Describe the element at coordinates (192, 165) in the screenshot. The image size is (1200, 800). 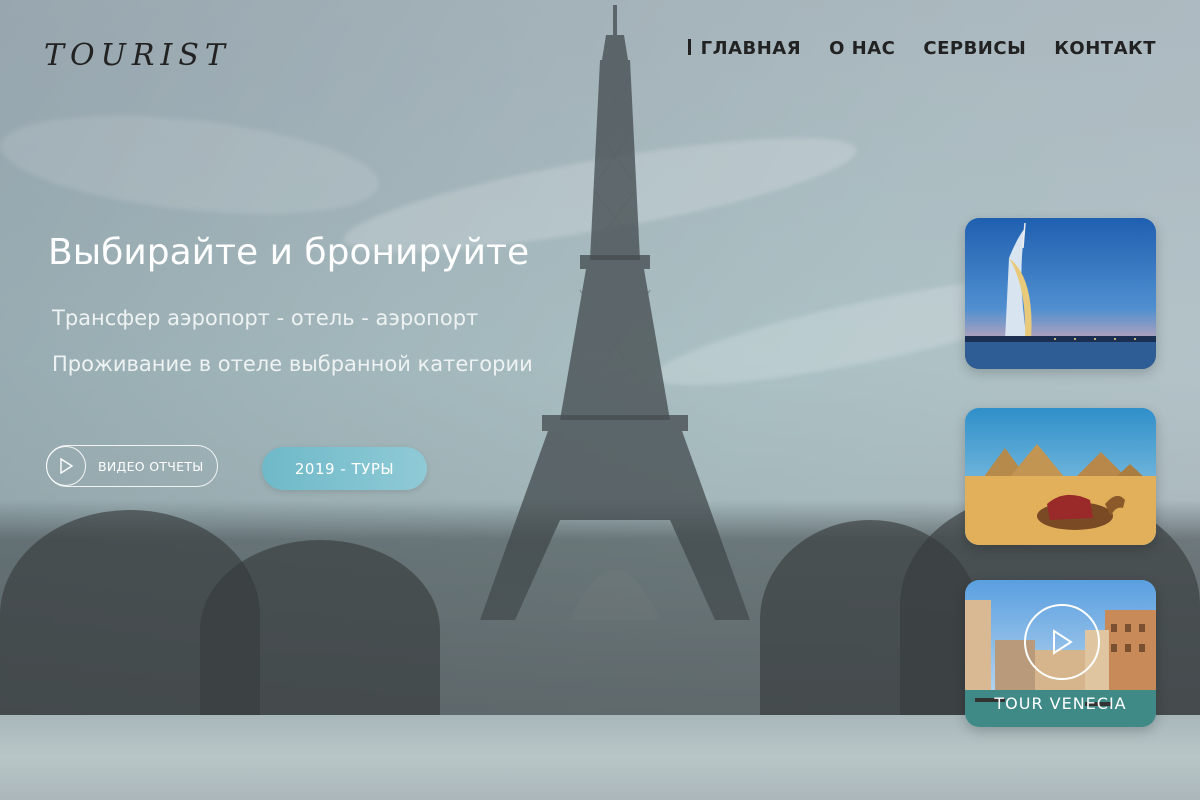
I see `cloud-streak` at that location.